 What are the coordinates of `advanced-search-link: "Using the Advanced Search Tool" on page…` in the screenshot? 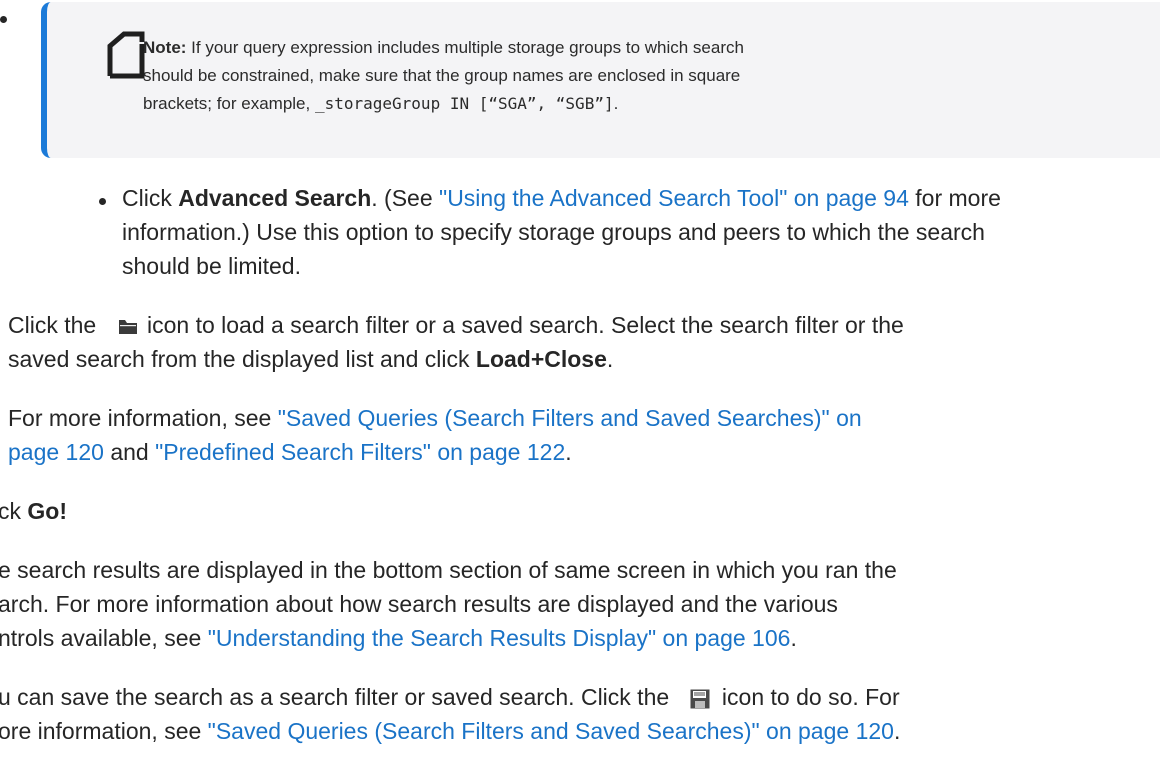 It's located at (674, 198).